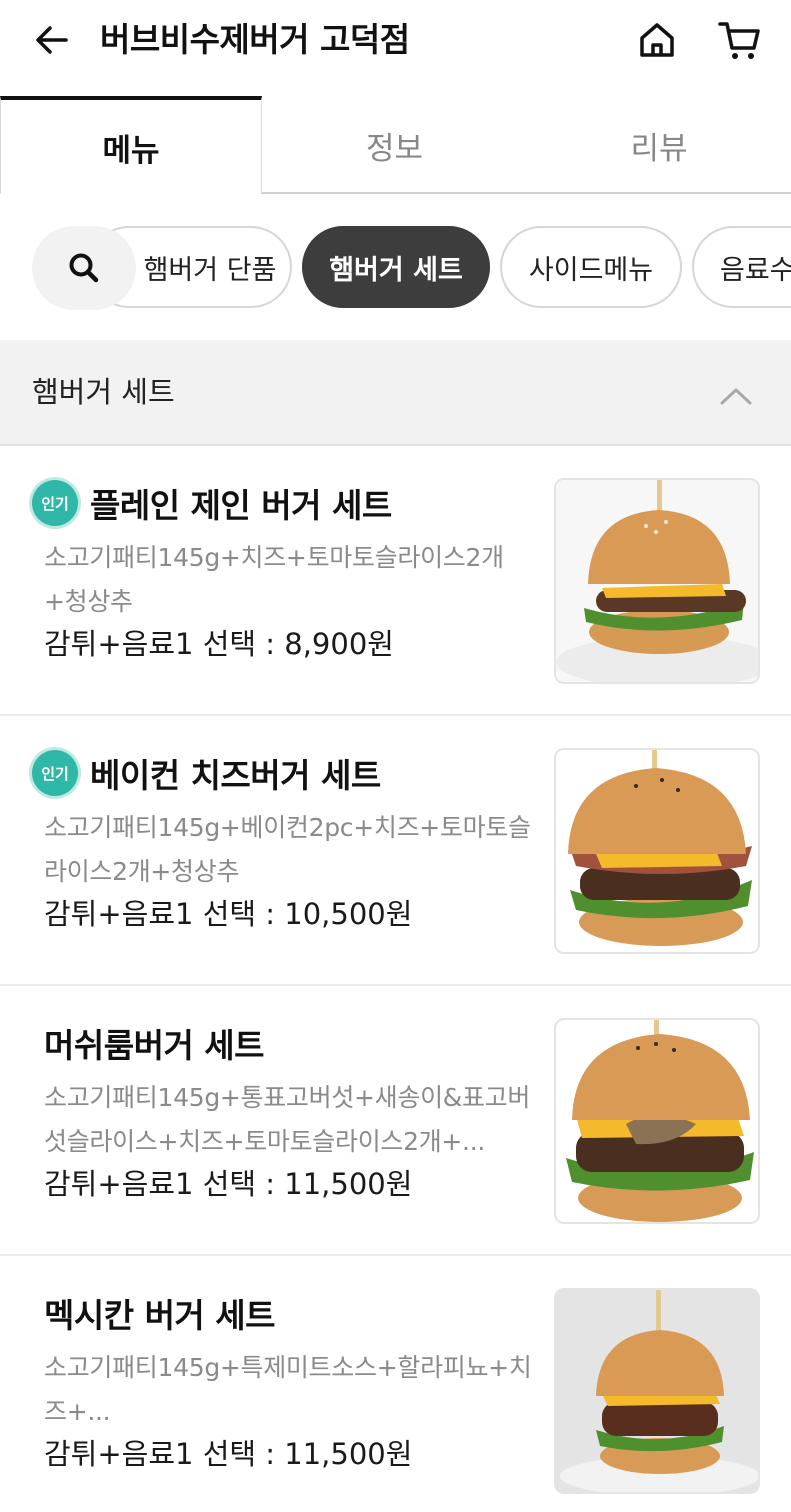  Describe the element at coordinates (219, 644) in the screenshot. I see `menu-item-price: 감튀+음료1 선택 : 8,900원` at that location.